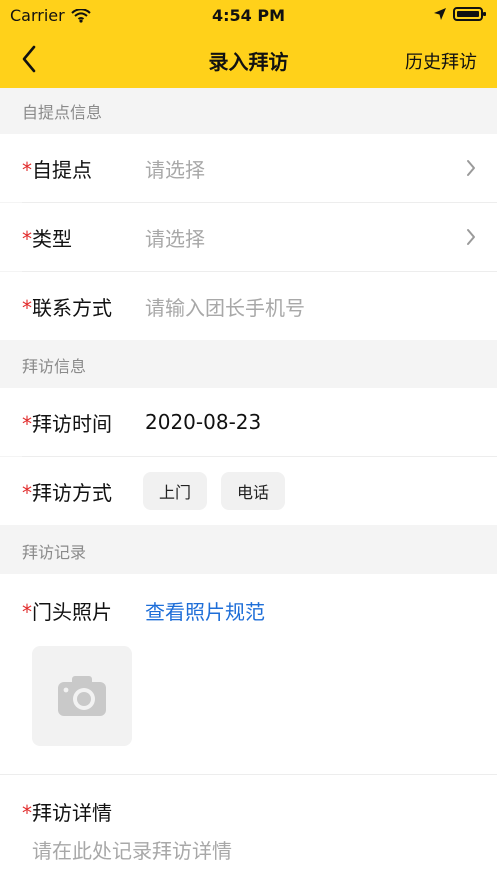 Image resolution: width=497 pixels, height=883 pixels. I want to click on camera-icon, so click(82, 696).